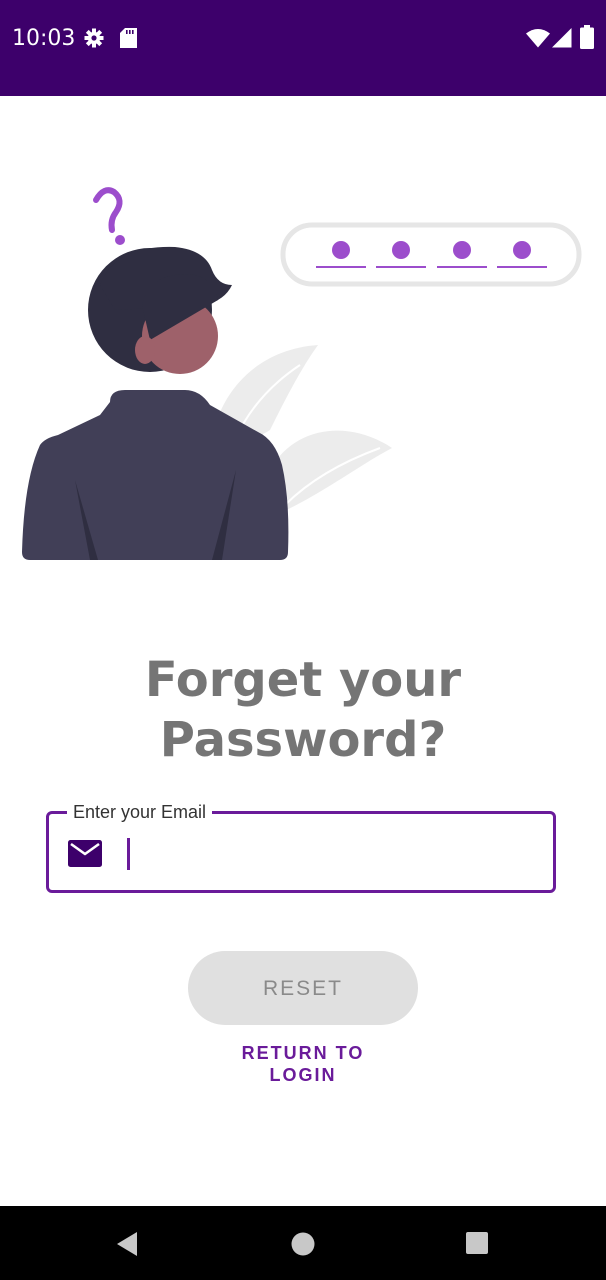 Image resolution: width=606 pixels, height=1280 pixels. Describe the element at coordinates (328, 852) in the screenshot. I see `email-input` at that location.